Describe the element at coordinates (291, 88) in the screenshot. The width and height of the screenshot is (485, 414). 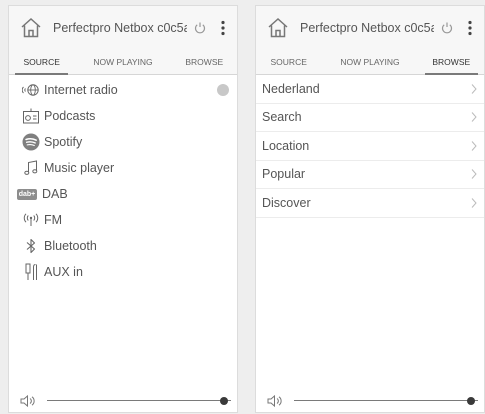
I see `browse-label: Nederland` at that location.